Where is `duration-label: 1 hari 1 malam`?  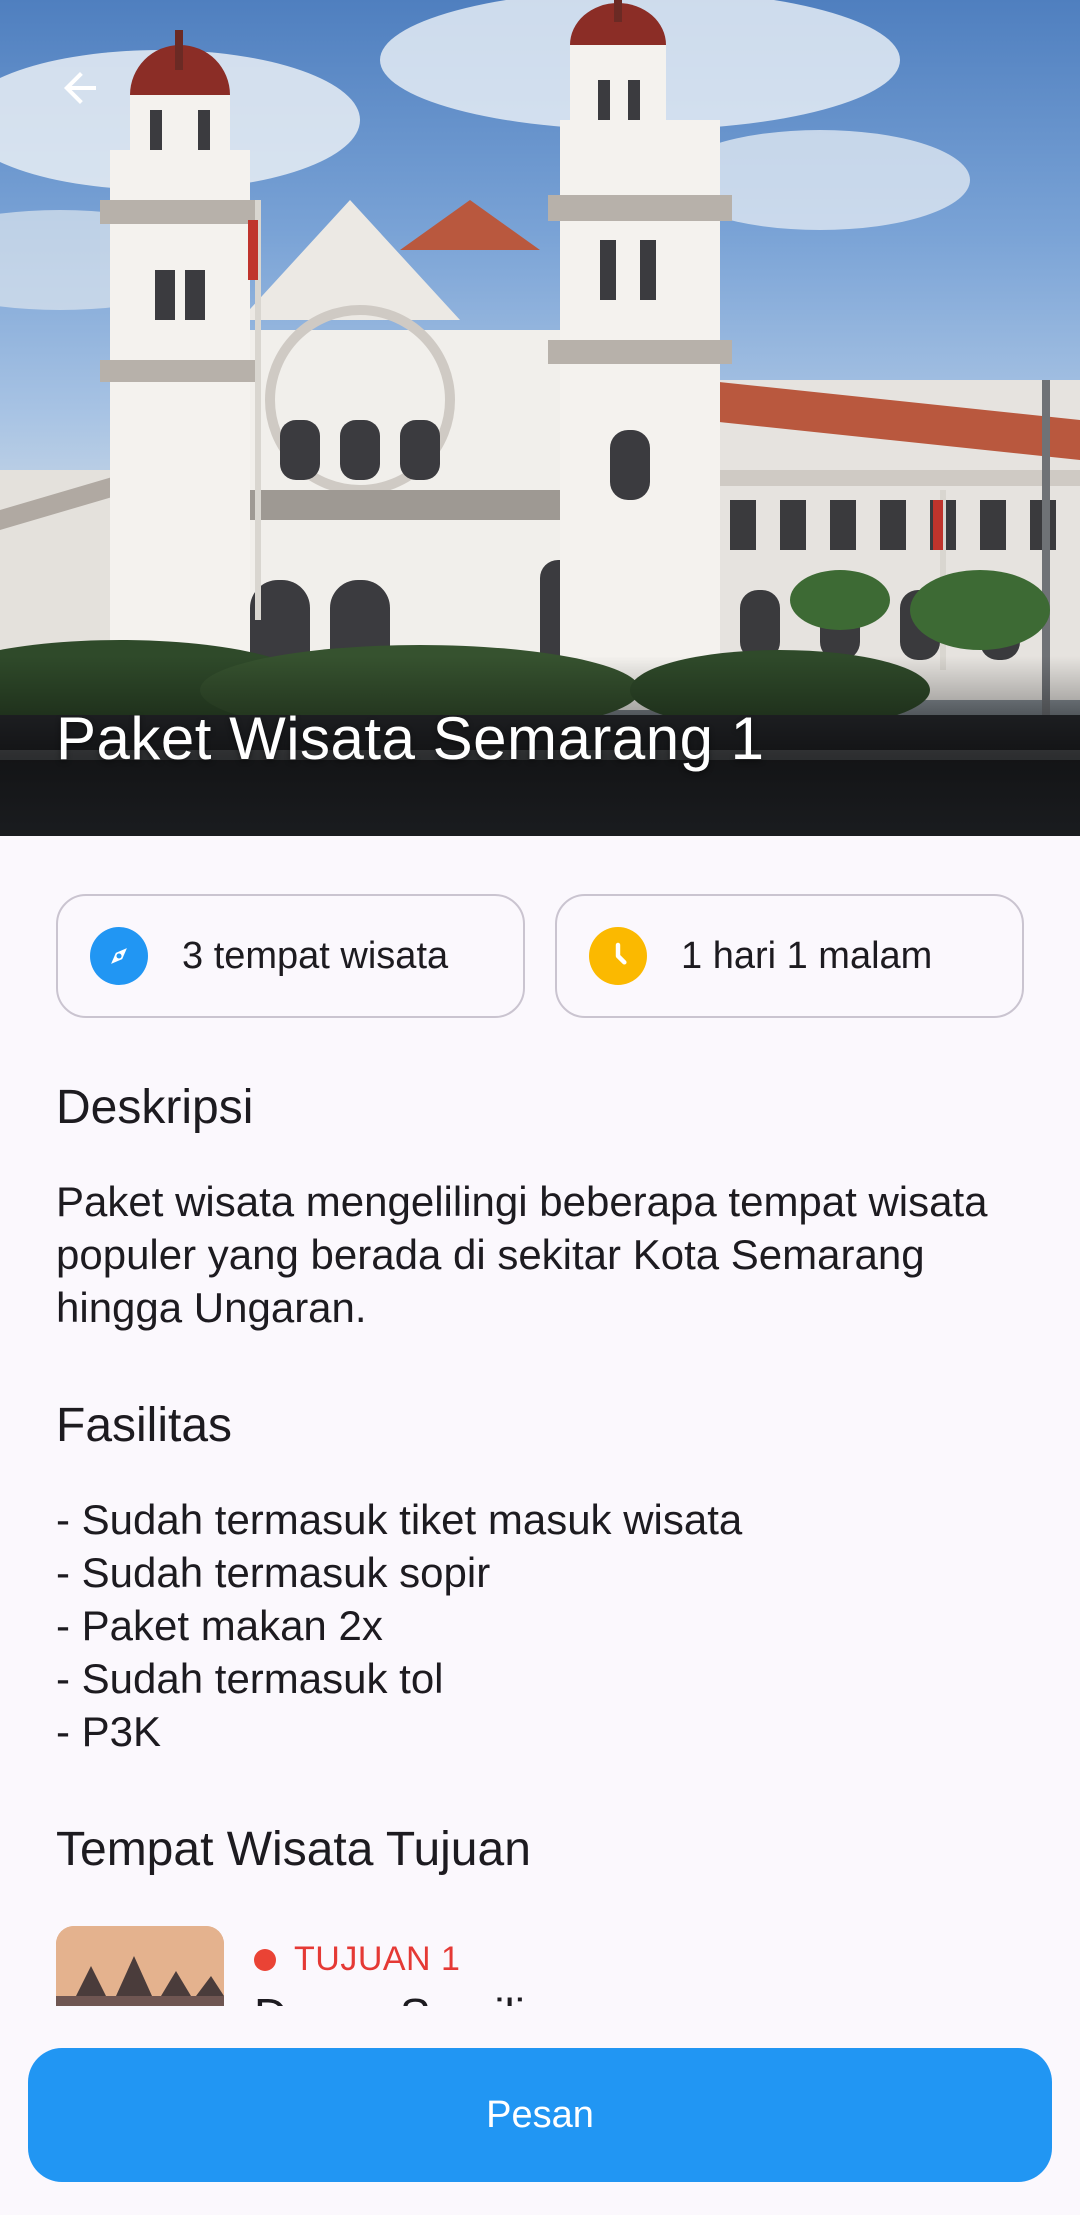 duration-label: 1 hari 1 malam is located at coordinates (807, 955).